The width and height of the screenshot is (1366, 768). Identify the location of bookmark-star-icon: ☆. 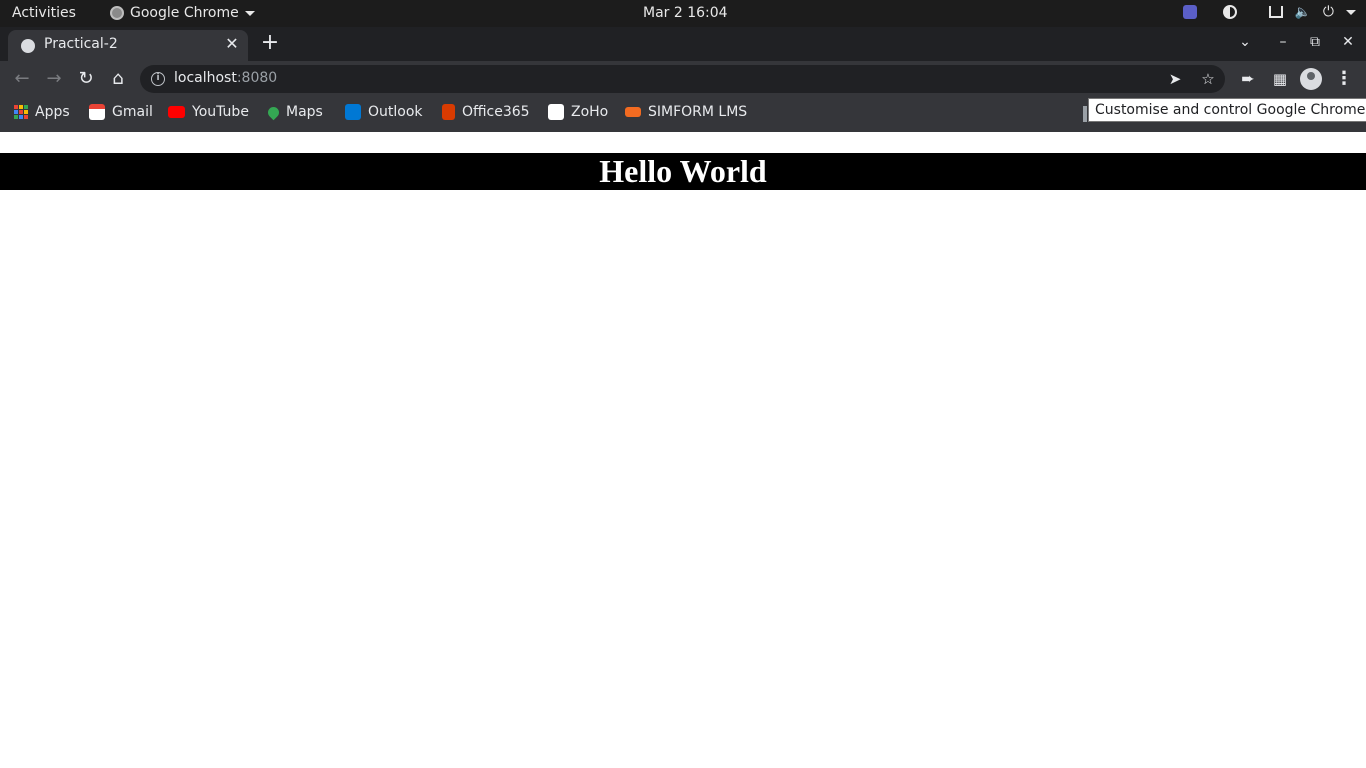
(1208, 79).